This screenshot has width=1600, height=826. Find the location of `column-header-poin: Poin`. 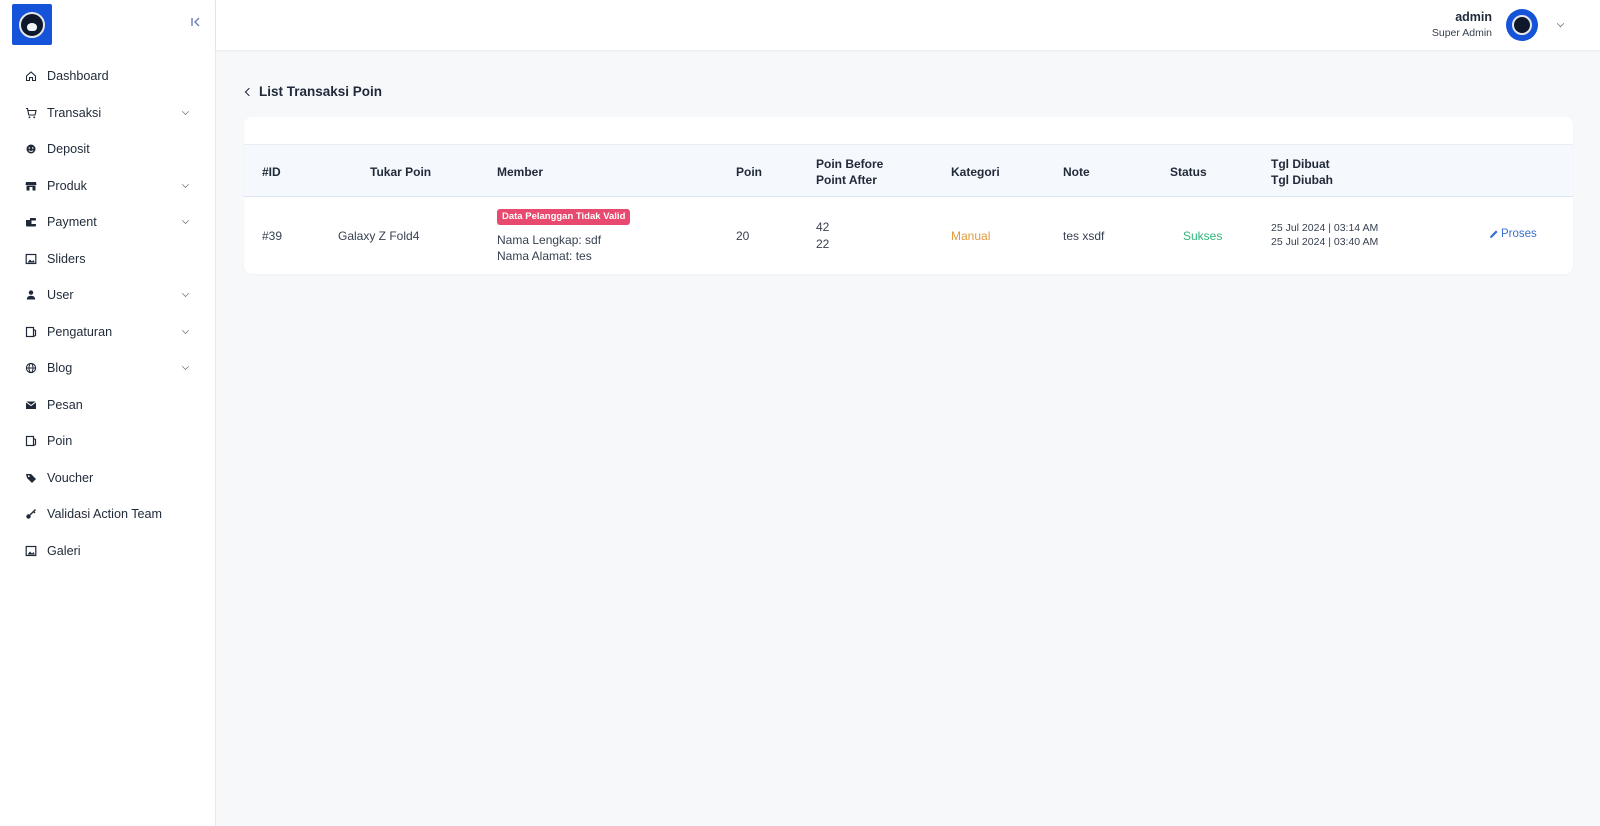

column-header-poin: Poin is located at coordinates (749, 172).